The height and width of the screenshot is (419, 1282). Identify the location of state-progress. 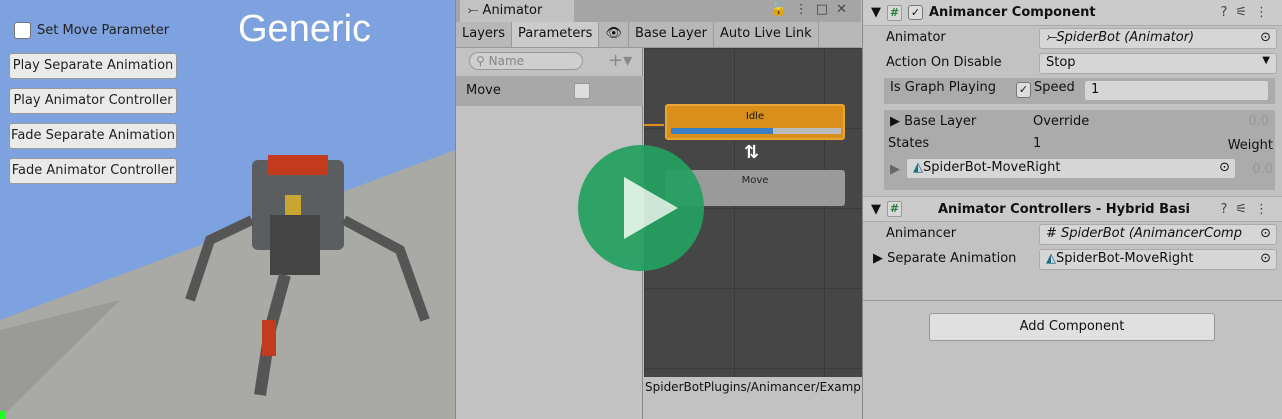
(722, 131).